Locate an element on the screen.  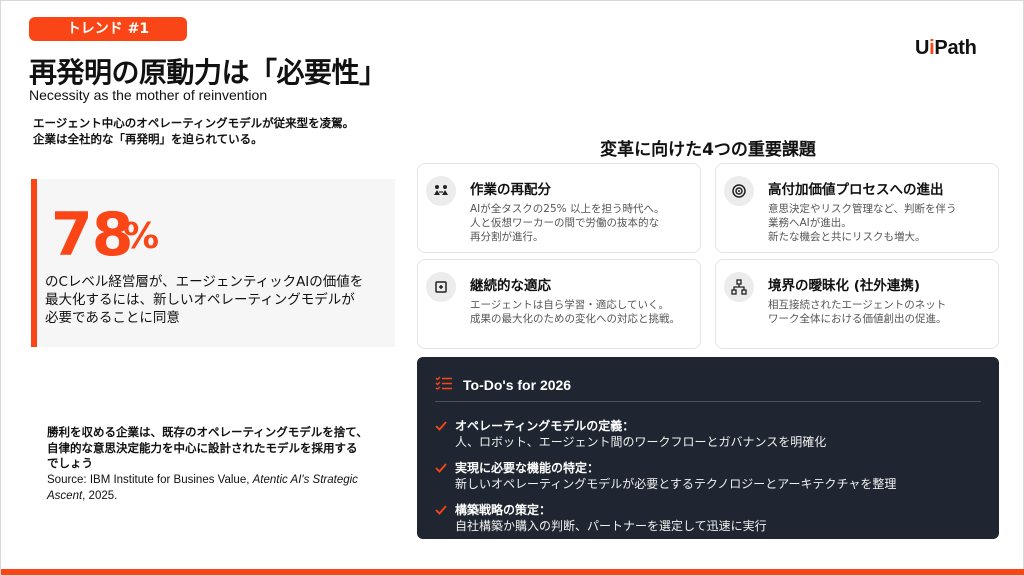
adapt-cycle-icon is located at coordinates (441, 287).